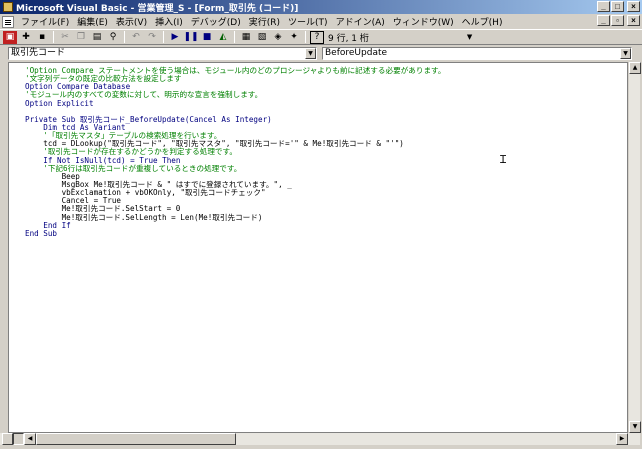 This screenshot has height=449, width=642. I want to click on find-icon: ⚲, so click(113, 37).